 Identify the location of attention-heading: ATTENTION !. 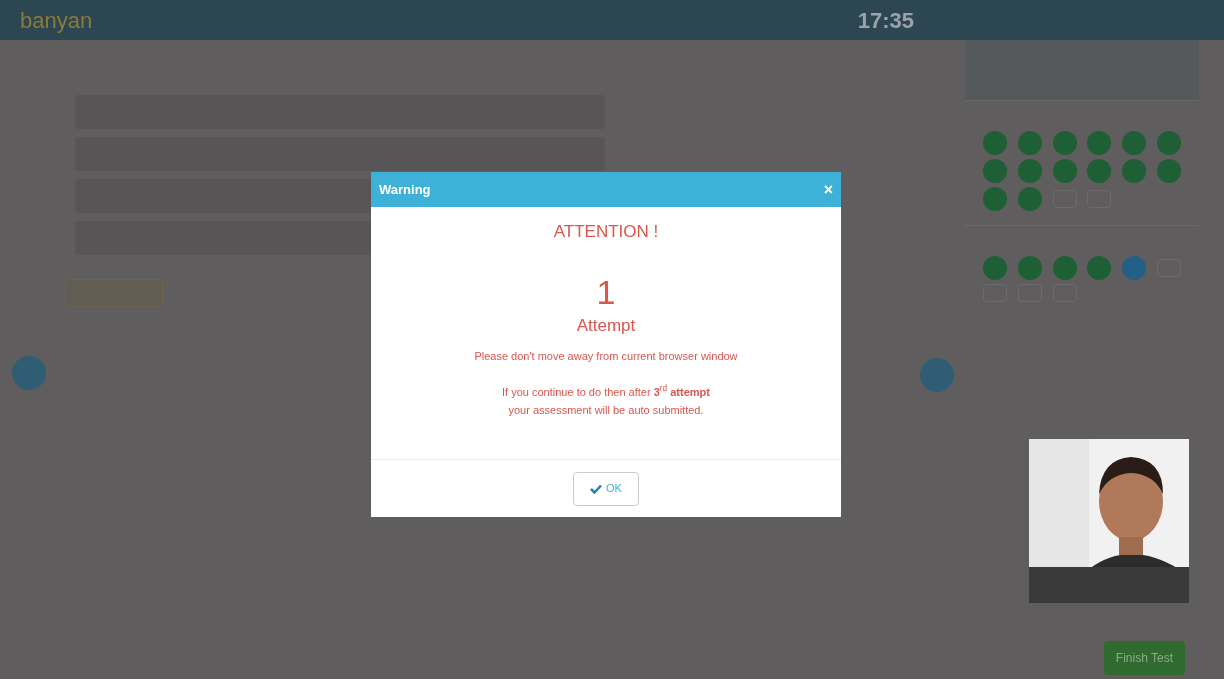
(606, 232).